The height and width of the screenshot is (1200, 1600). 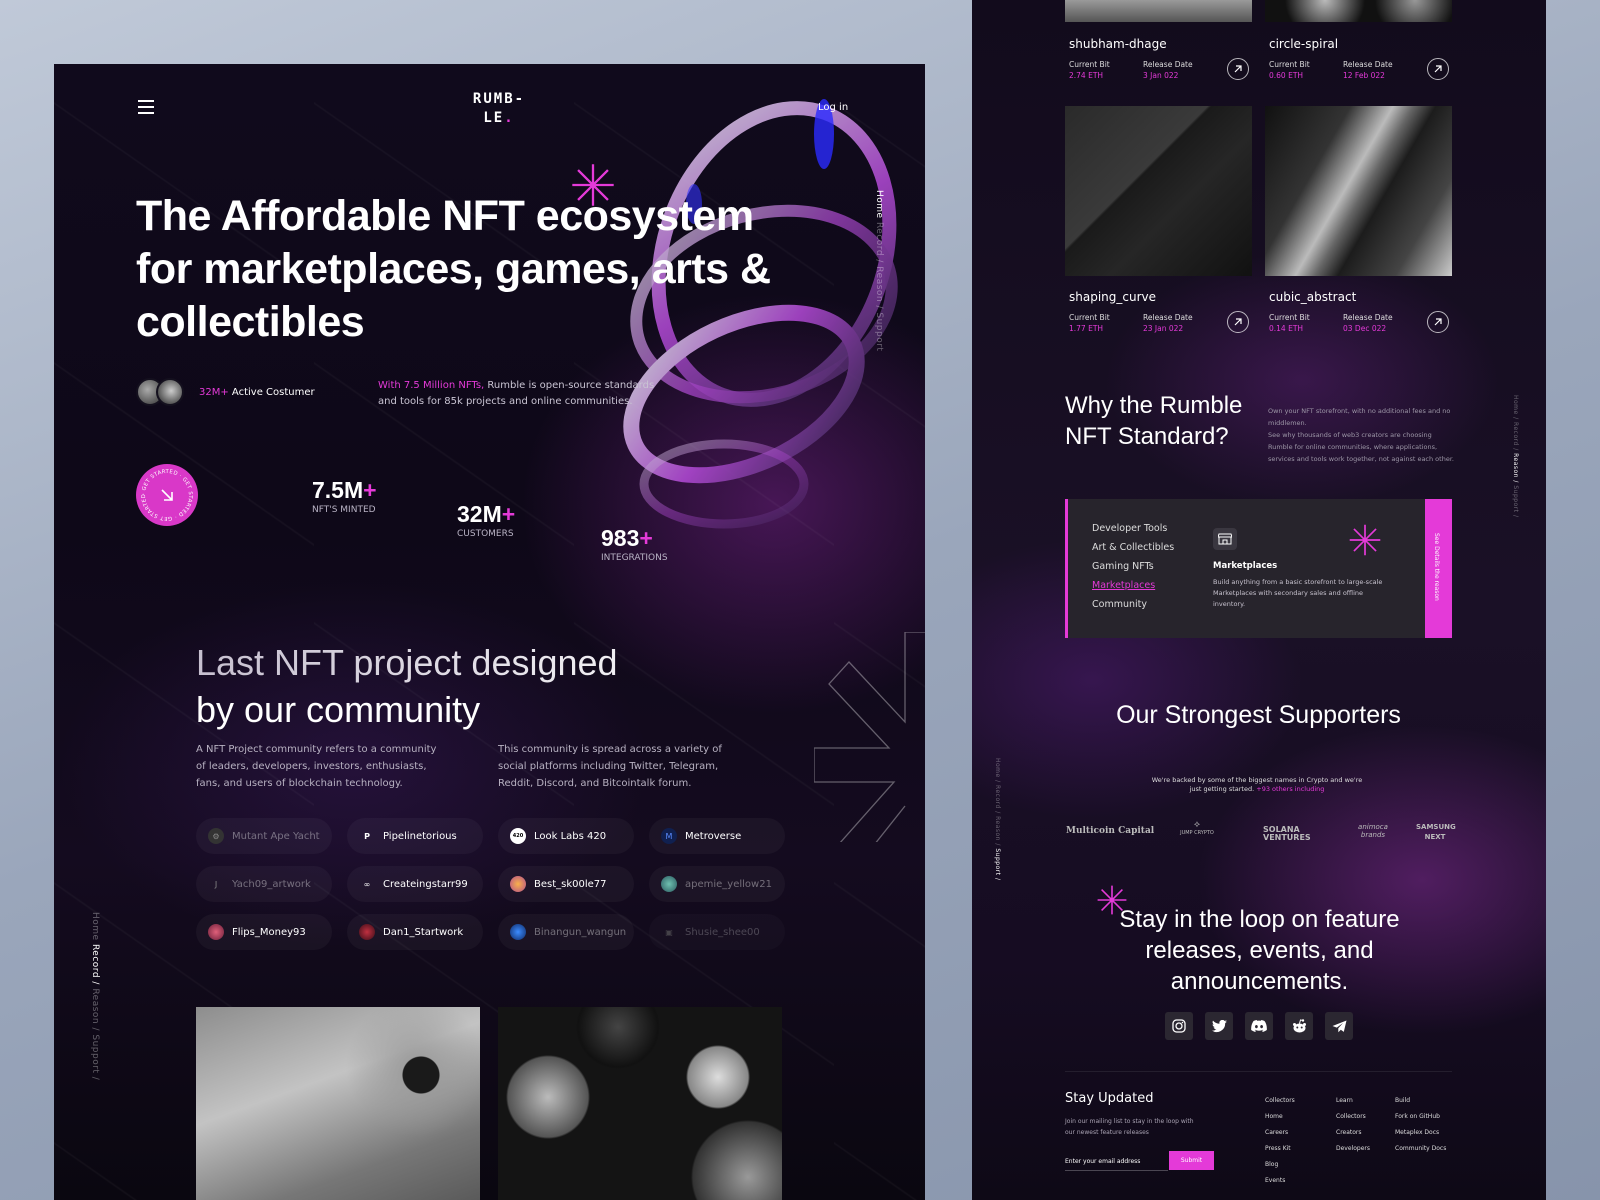 I want to click on side-nav-items: Record / Reason / Support, so click(x=879, y=286).